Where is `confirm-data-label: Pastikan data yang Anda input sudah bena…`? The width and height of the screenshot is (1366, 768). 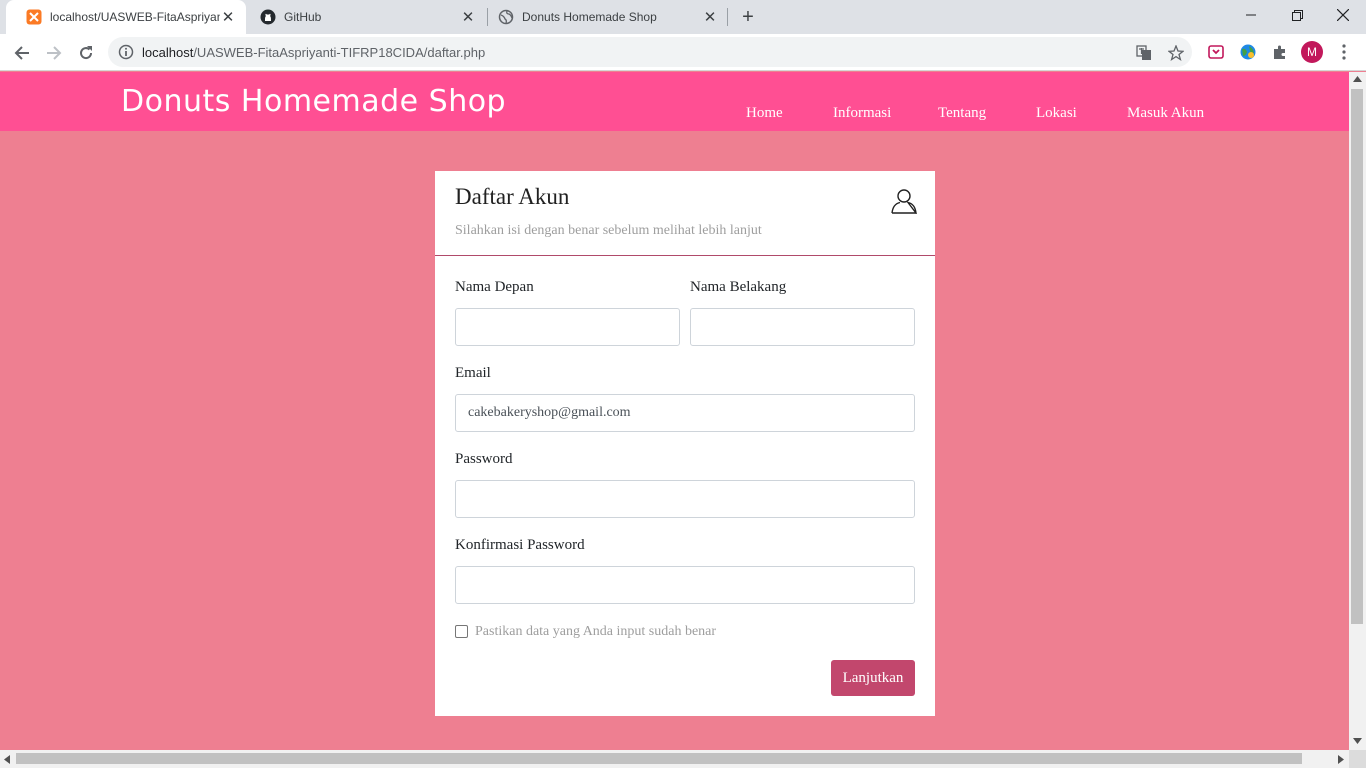
confirm-data-label: Pastikan data yang Anda input sudah bena… is located at coordinates (596, 631).